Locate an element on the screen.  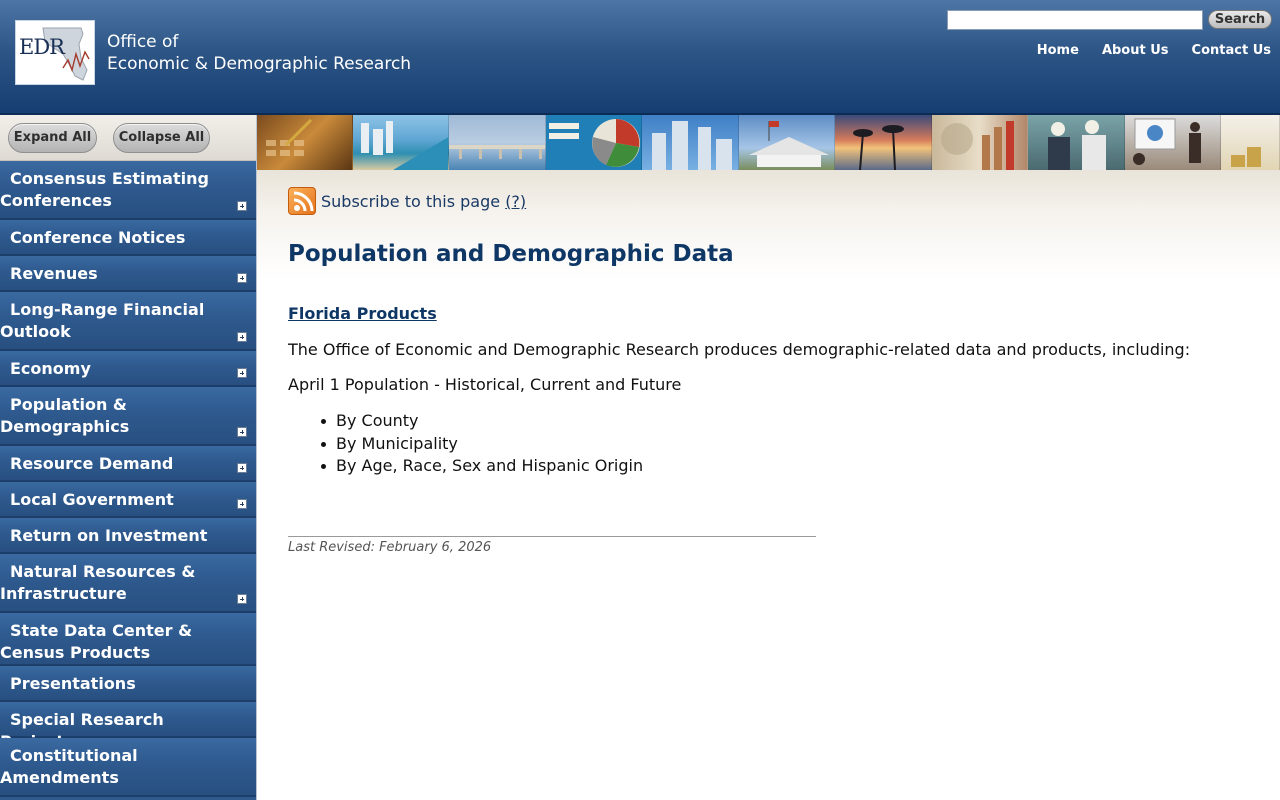
sidebar-item-label: Population & Demographics is located at coordinates (65, 415).